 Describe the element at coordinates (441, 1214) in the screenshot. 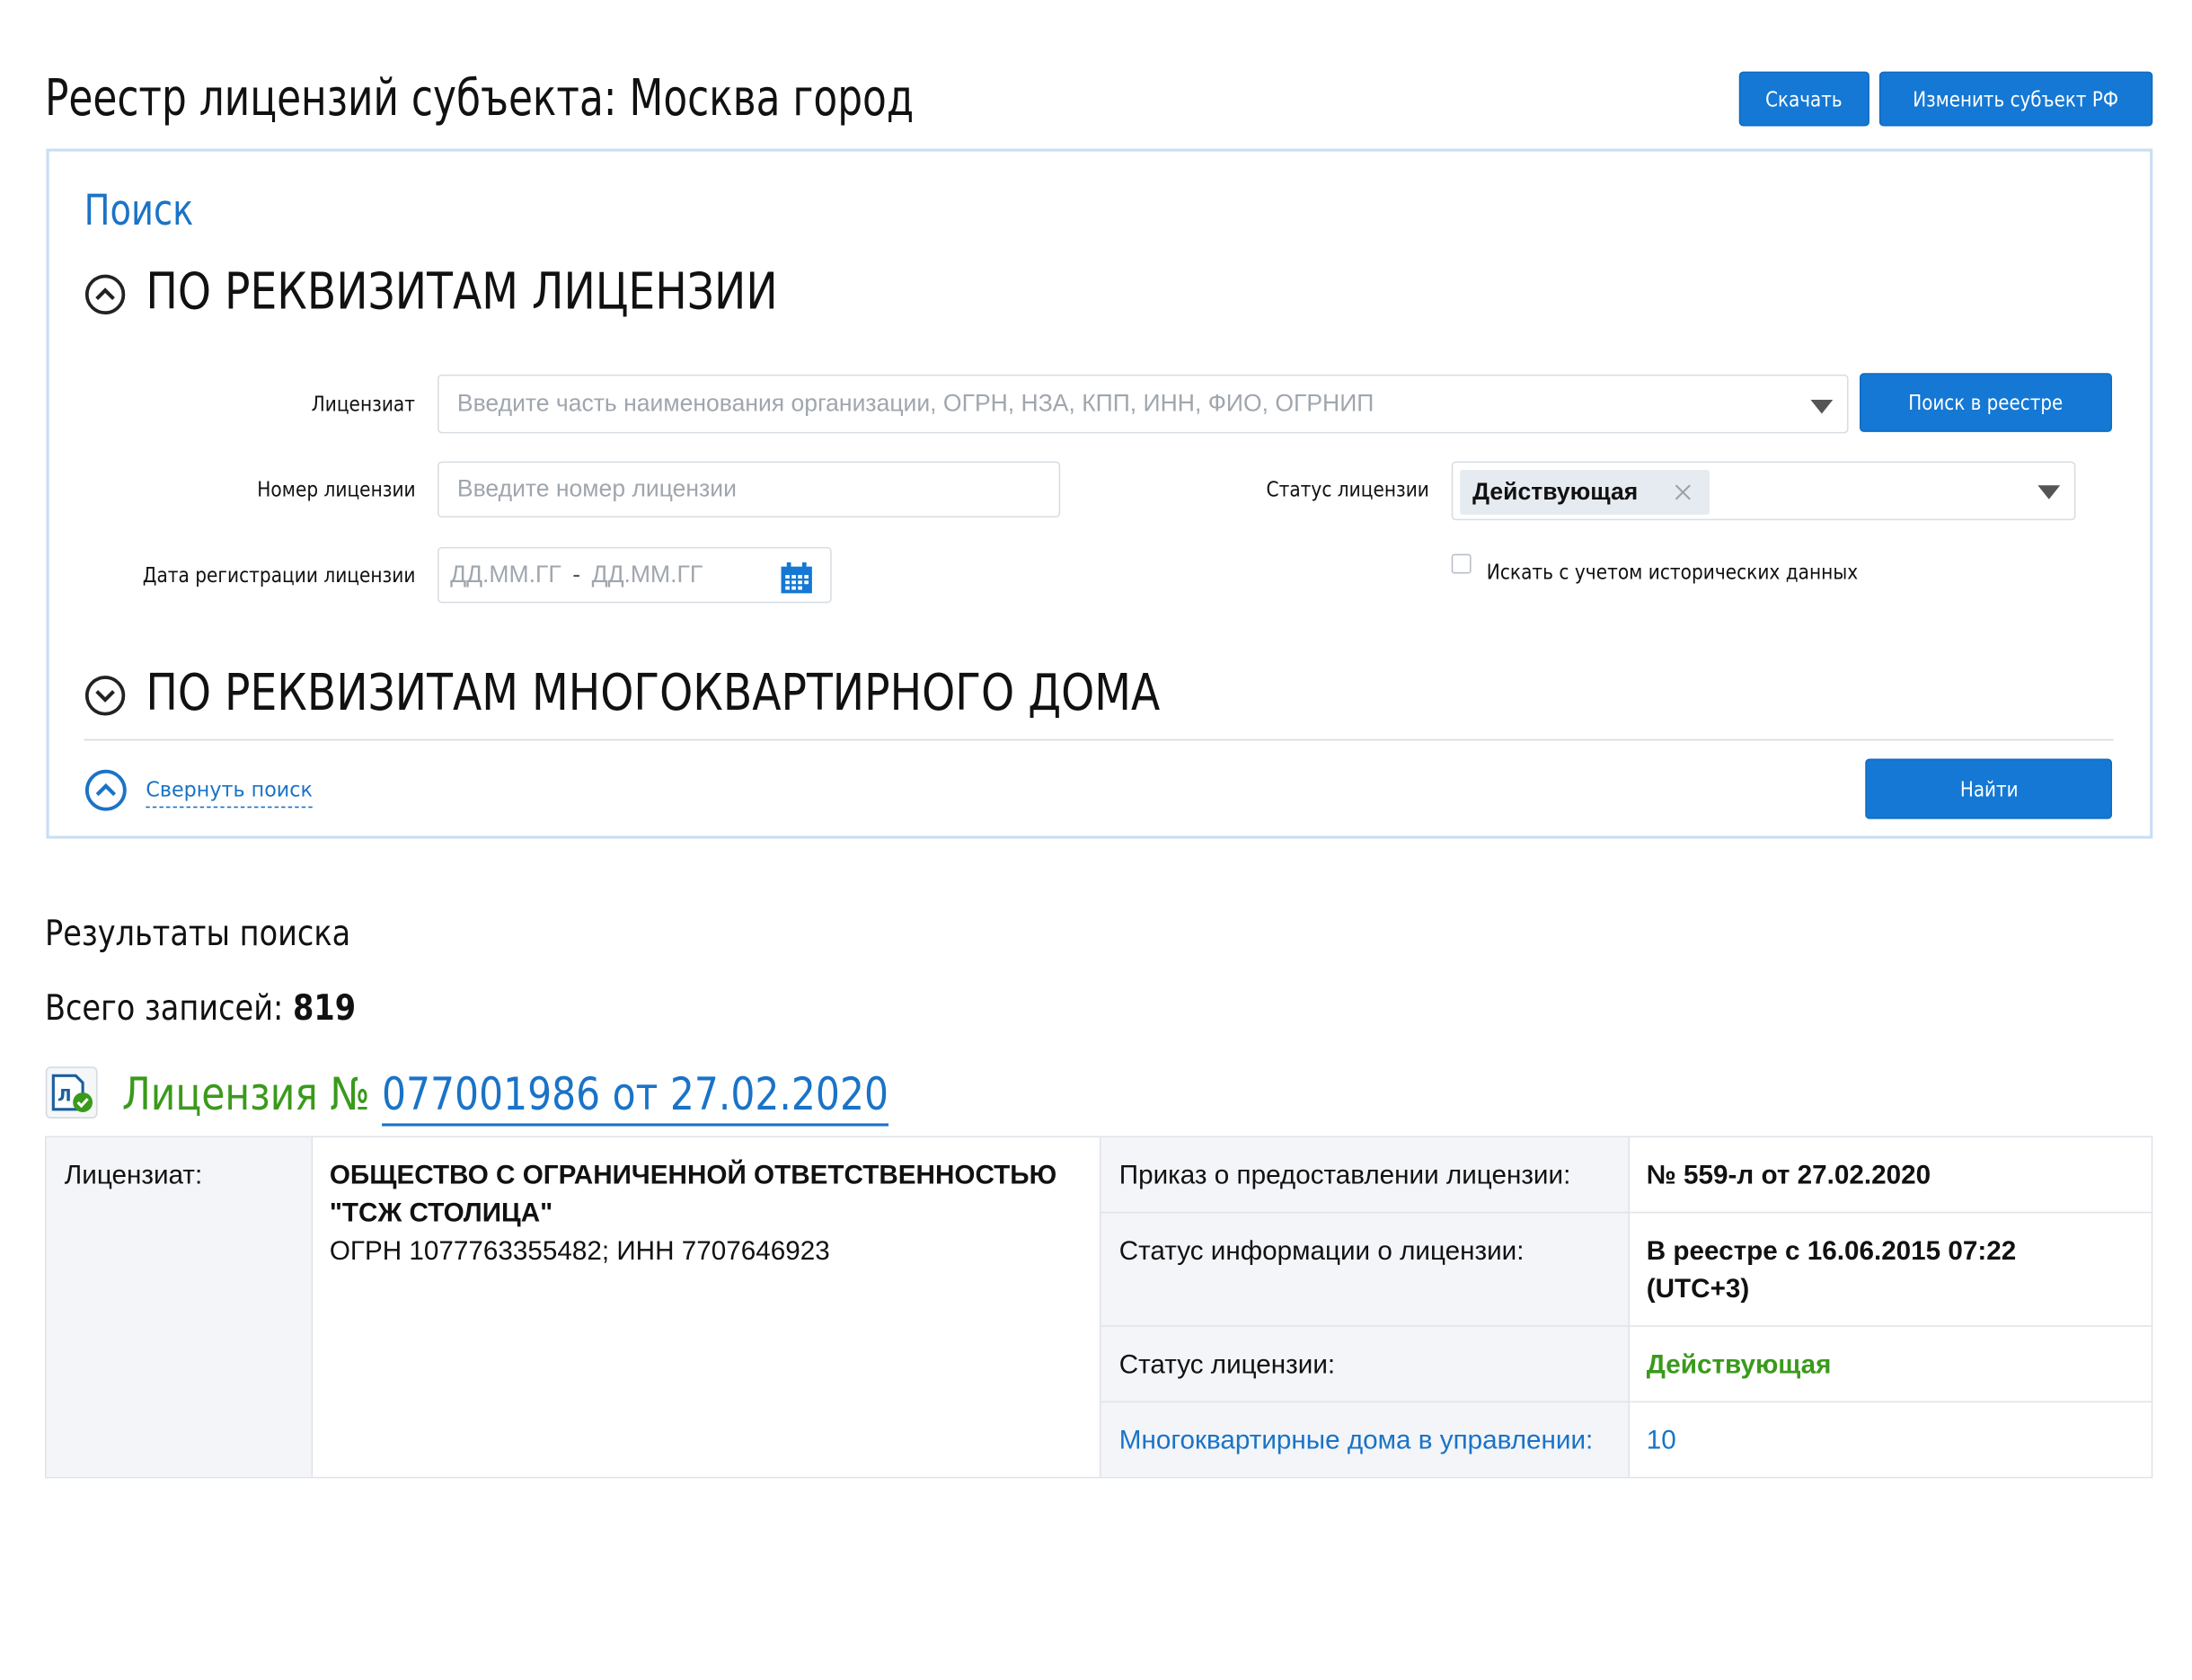

I see `licensee-name-line2: "ТСЖ СТОЛИЦА"` at that location.